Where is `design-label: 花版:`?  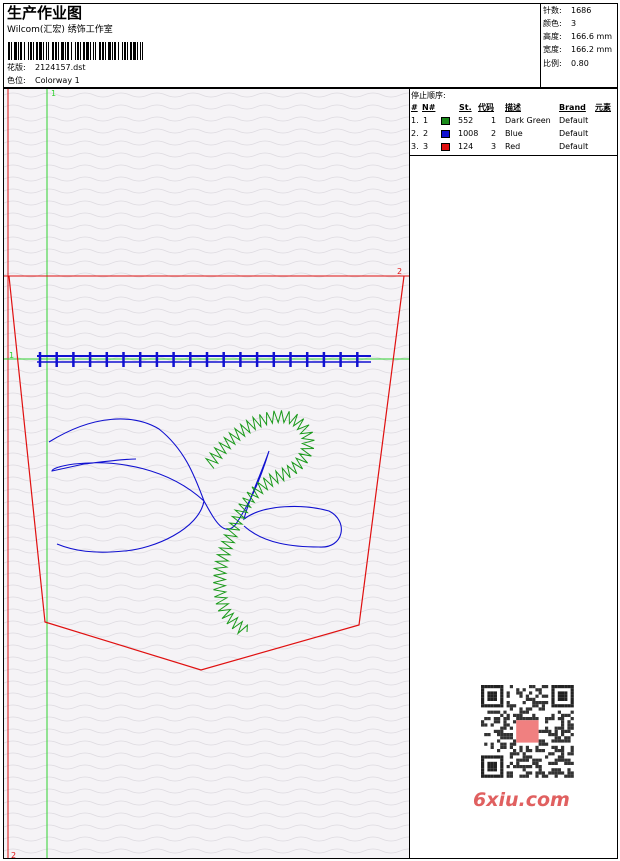 design-label: 花版: is located at coordinates (16, 67).